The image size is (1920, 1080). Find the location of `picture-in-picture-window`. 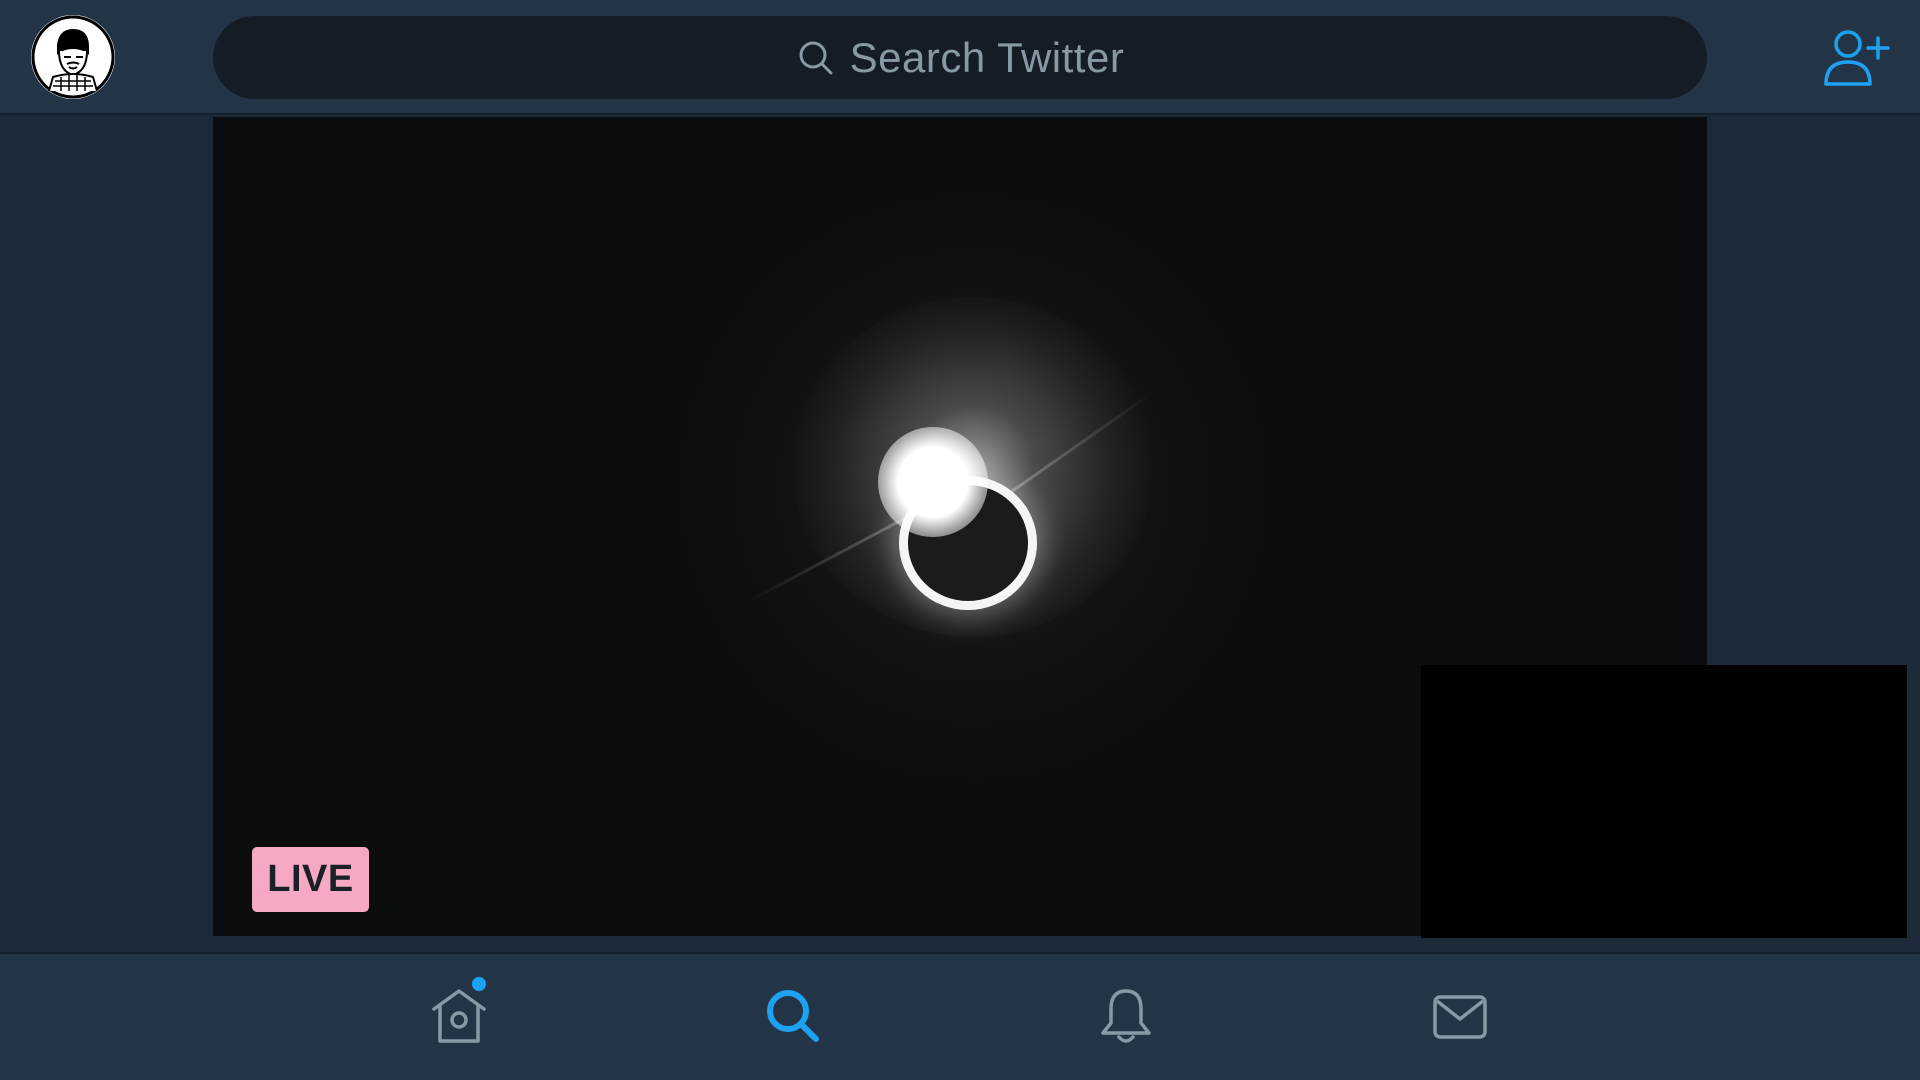

picture-in-picture-window is located at coordinates (1664, 801).